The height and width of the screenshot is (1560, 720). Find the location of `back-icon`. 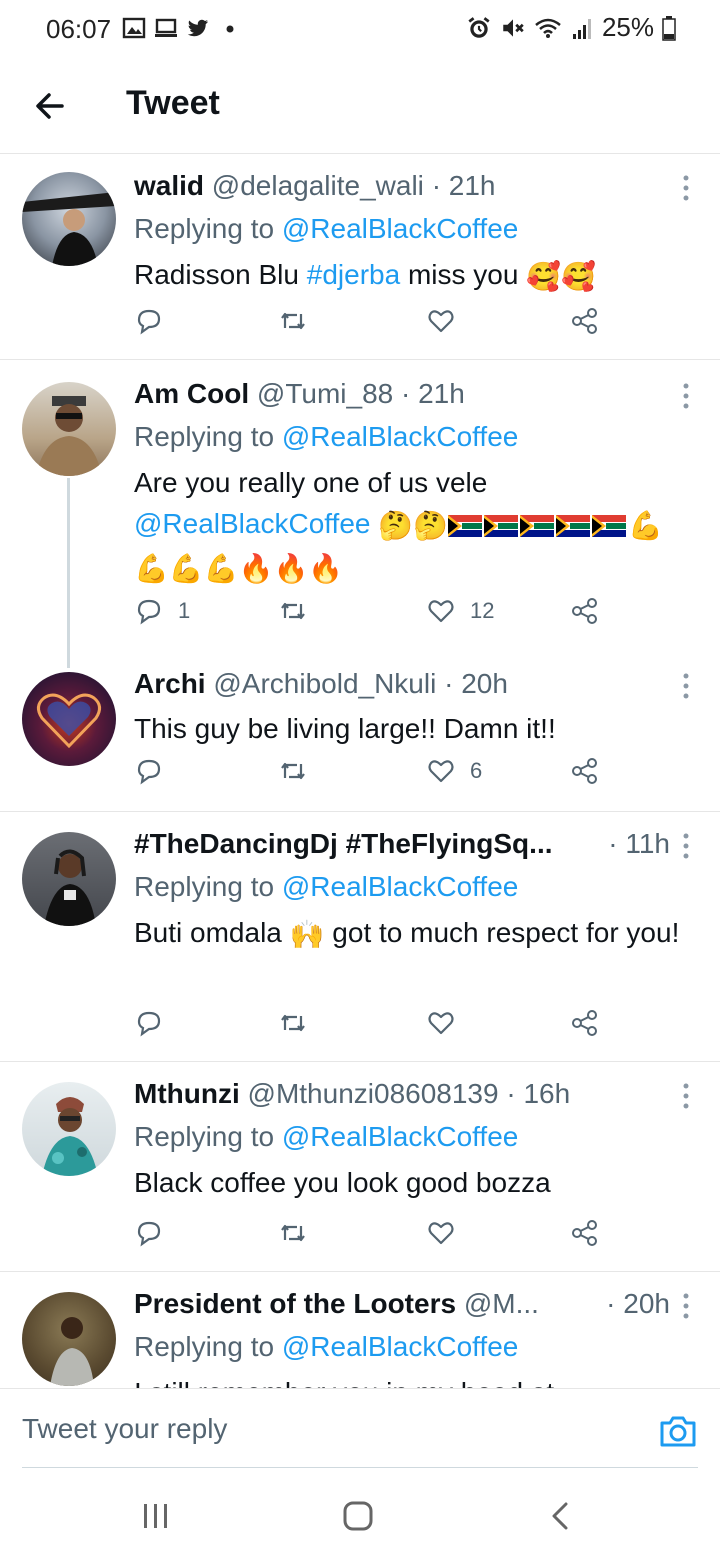

back-icon is located at coordinates (560, 1517).